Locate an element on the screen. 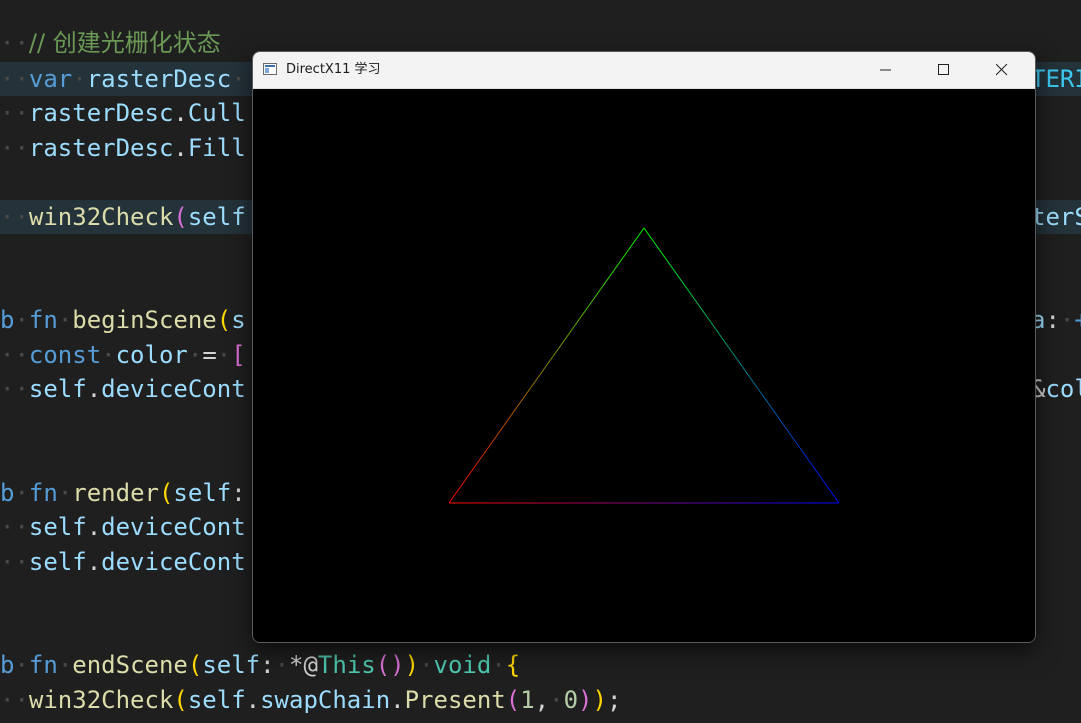 The height and width of the screenshot is (723, 1081). code-line-text: ··var·rasterDesc· is located at coordinates (123, 79).